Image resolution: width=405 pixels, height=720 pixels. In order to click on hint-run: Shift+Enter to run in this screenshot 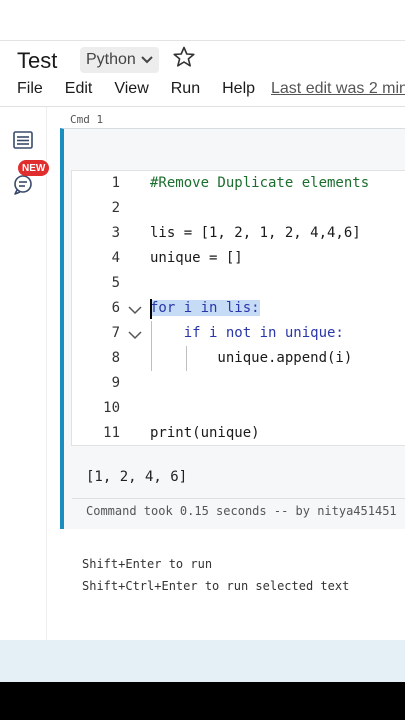, I will do `click(147, 564)`.